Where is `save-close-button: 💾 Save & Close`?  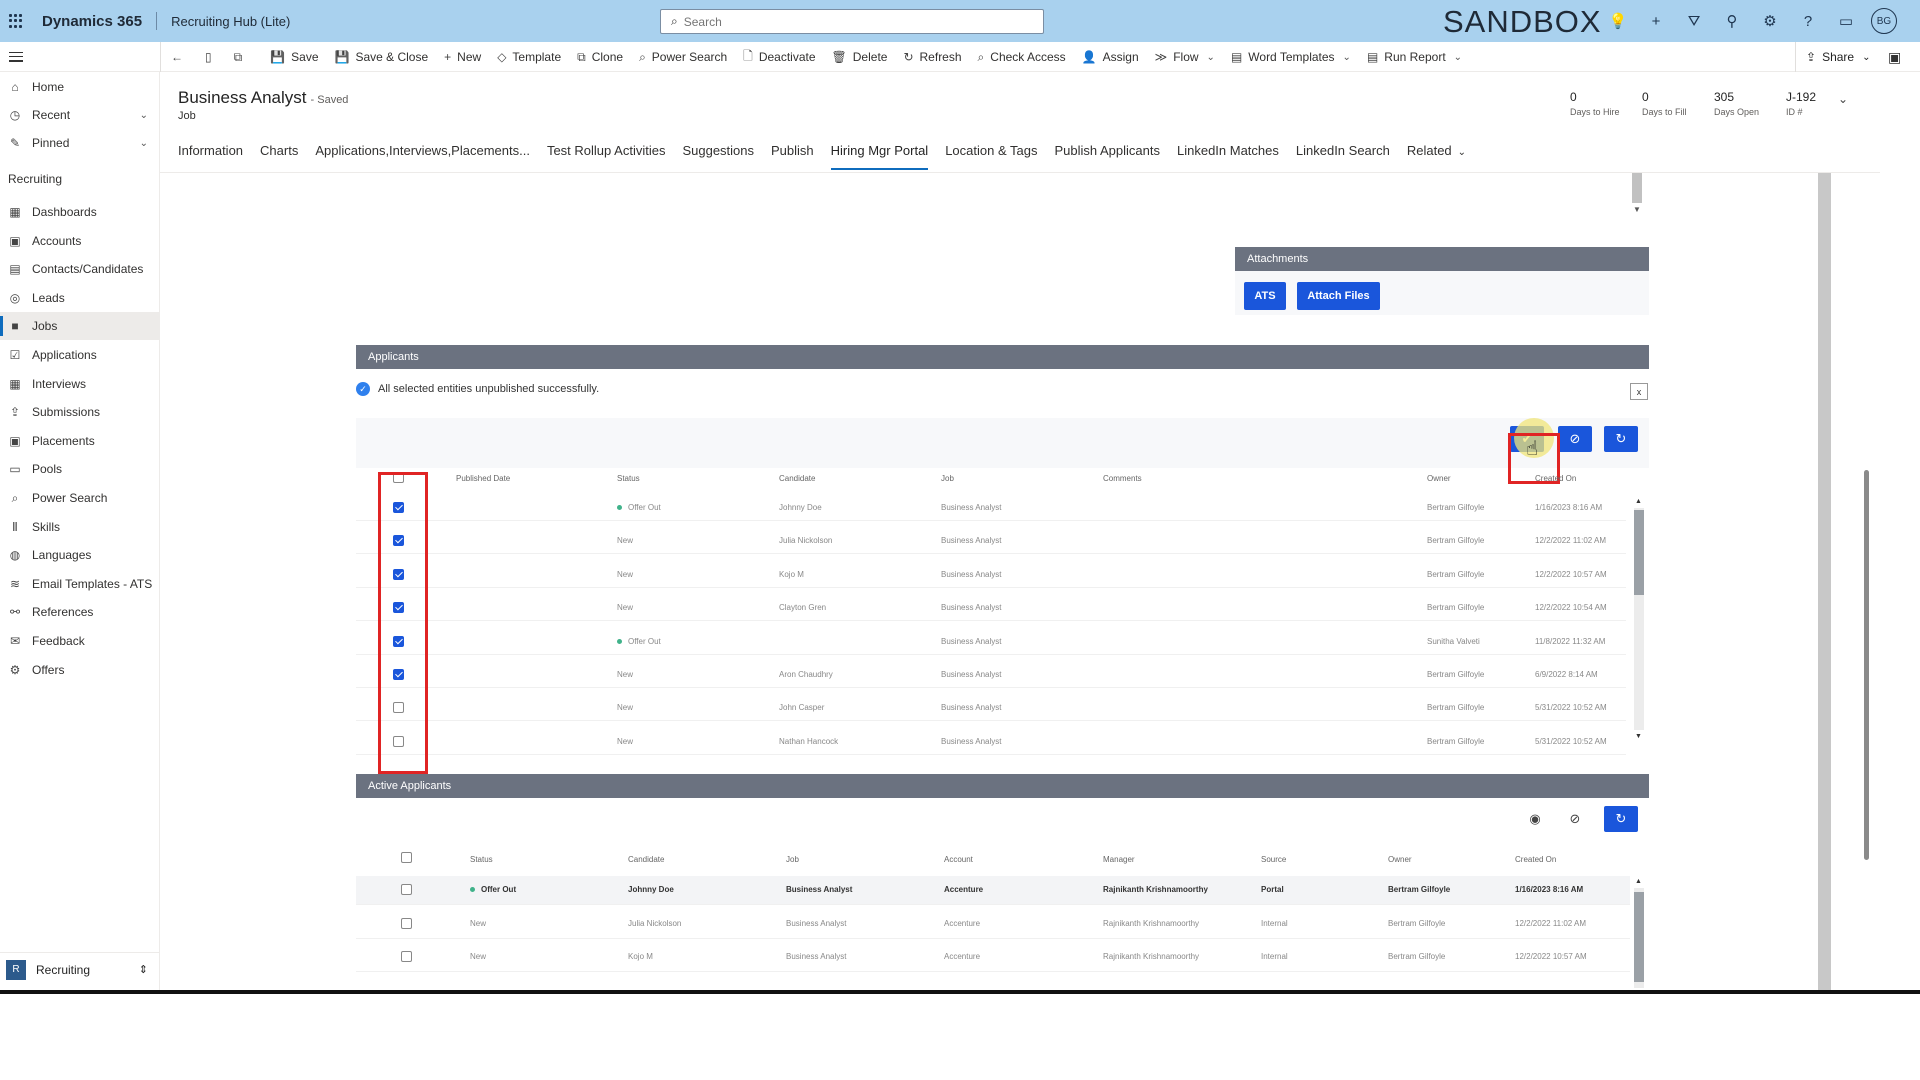 save-close-button: 💾 Save & Close is located at coordinates (382, 57).